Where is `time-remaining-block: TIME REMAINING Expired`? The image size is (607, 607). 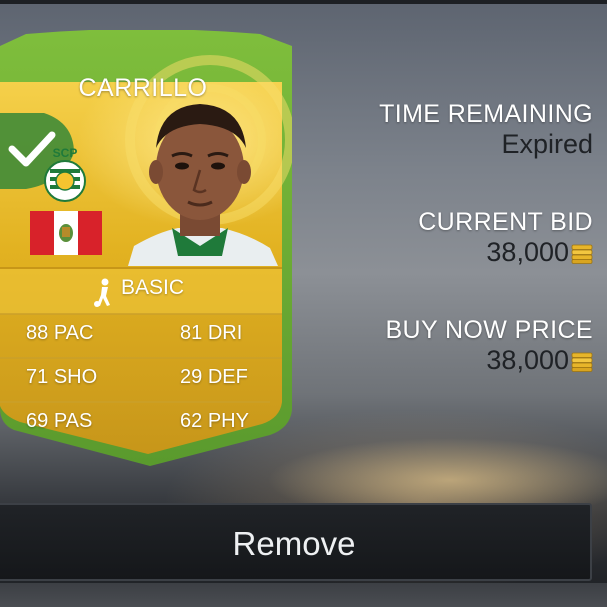
time-remaining-block: TIME REMAINING Expired is located at coordinates (486, 129).